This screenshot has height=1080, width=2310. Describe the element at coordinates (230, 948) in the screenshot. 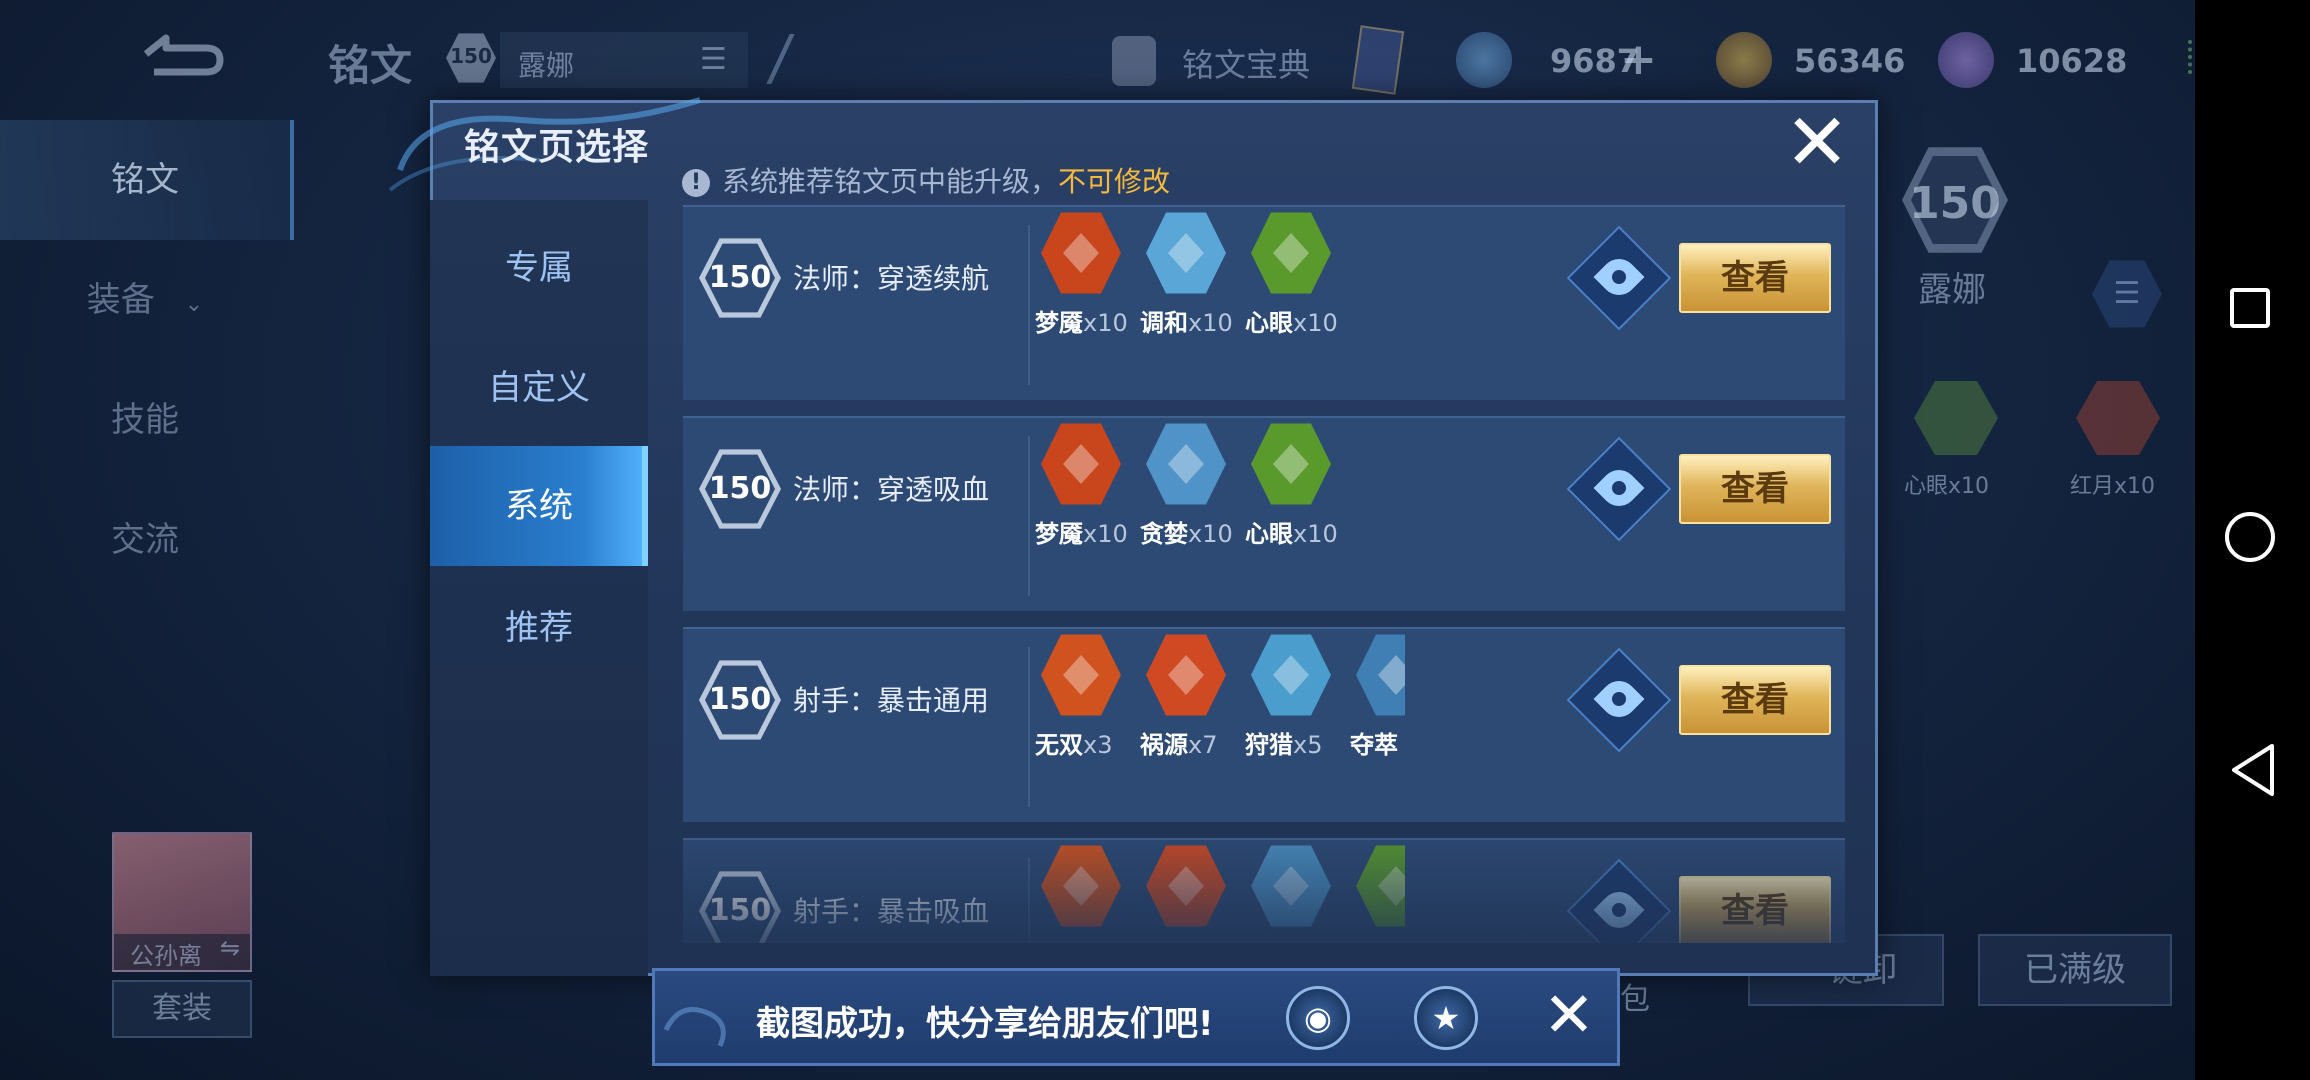

I see `swap-icon: ⇋` at that location.